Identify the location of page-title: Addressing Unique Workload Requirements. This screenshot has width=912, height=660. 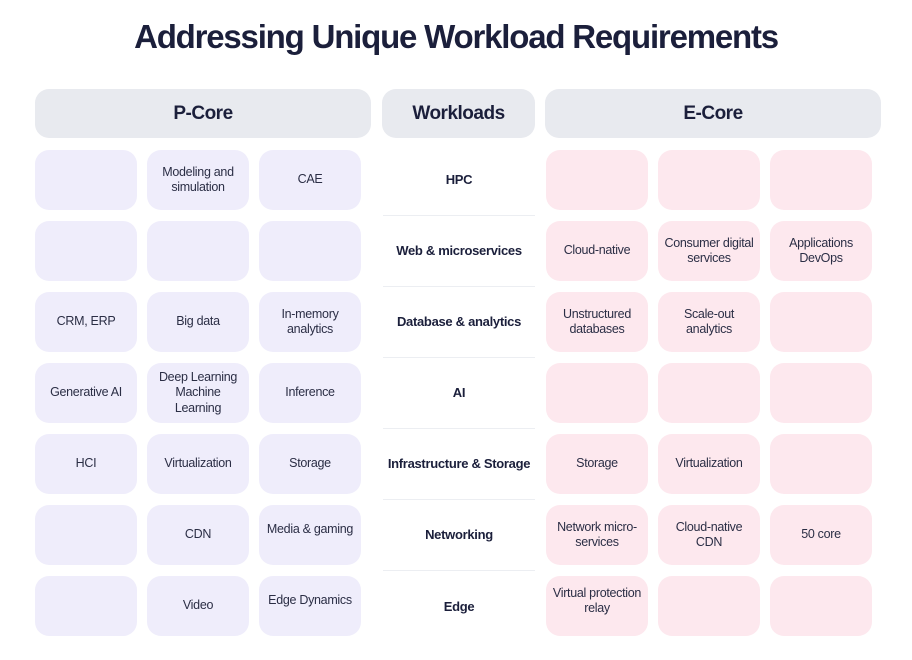
(456, 36).